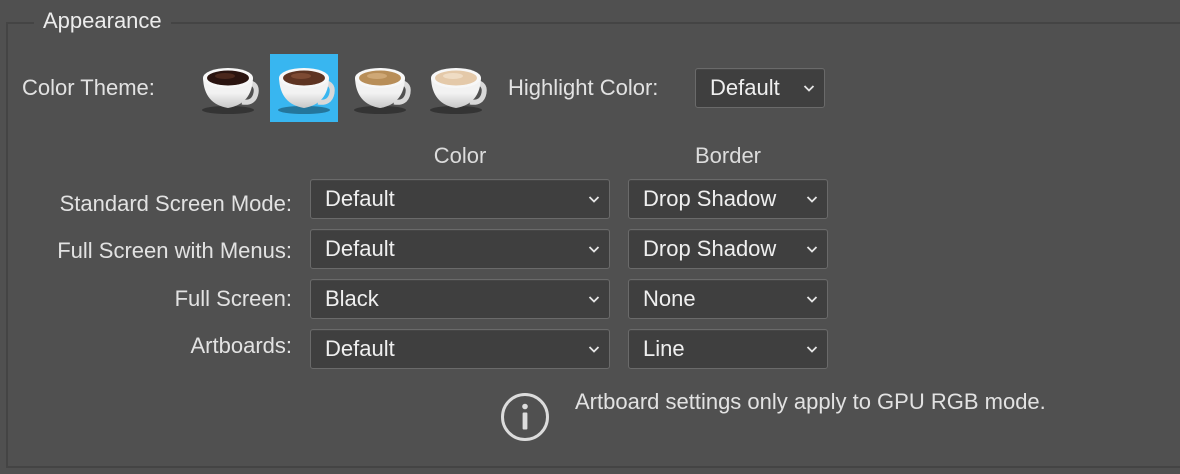 The height and width of the screenshot is (474, 1180). Describe the element at coordinates (460, 199) in the screenshot. I see `standard-screen-mode-color-dropdown: Default` at that location.